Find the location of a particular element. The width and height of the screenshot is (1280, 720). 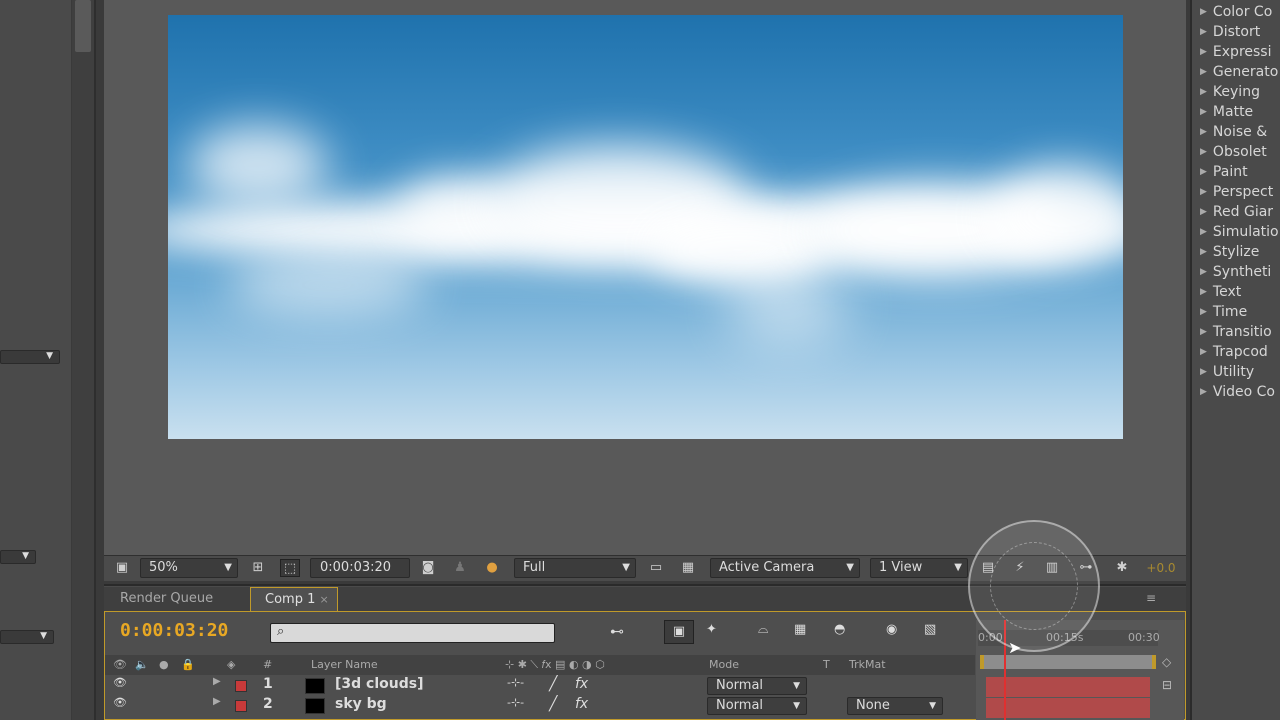

motion-blur-icon: ◓ is located at coordinates (839, 629).